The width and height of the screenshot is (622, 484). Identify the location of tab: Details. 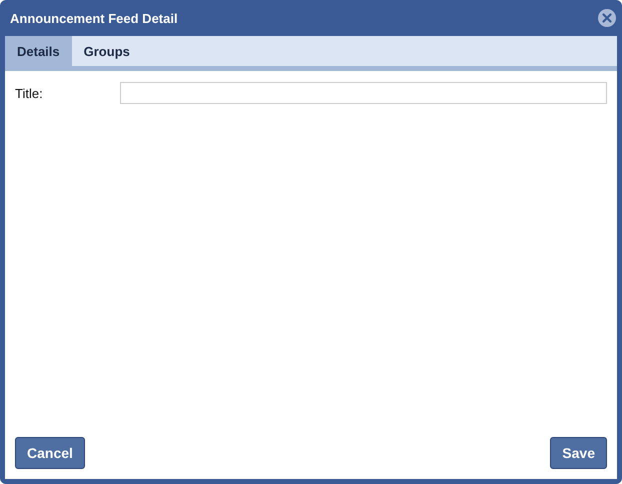
(38, 51).